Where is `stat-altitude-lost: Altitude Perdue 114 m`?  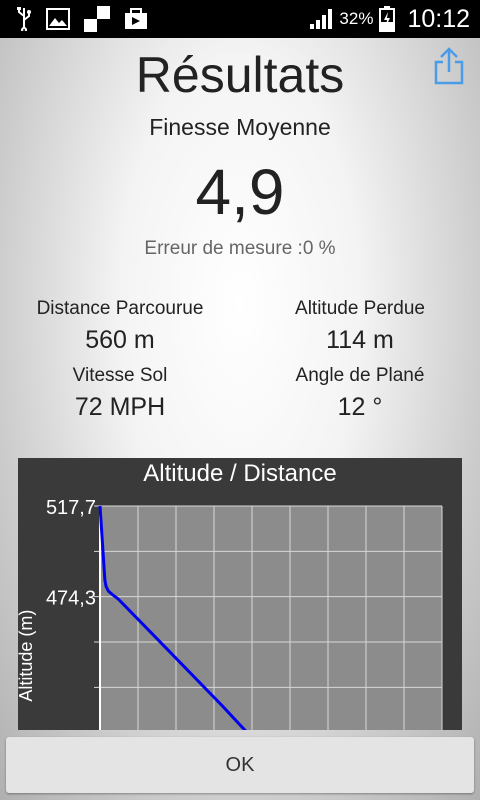
stat-altitude-lost: Altitude Perdue 114 m is located at coordinates (360, 326).